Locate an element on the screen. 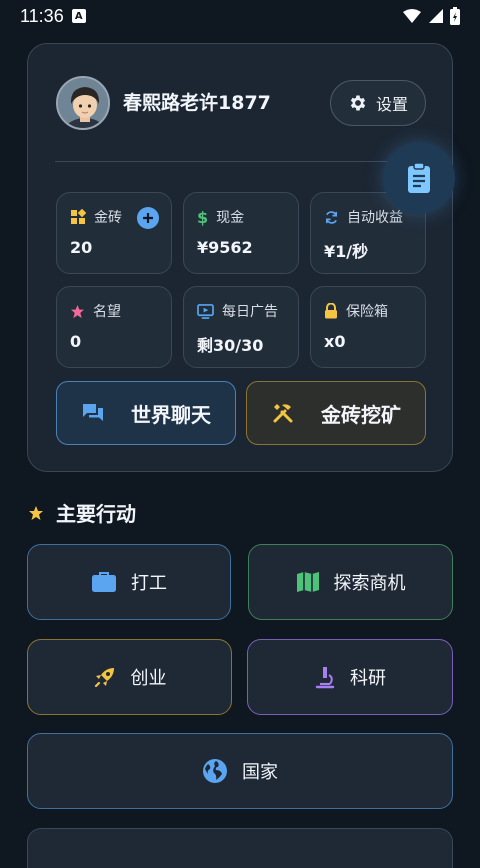 This screenshot has width=480, height=868. work-label: 打工 is located at coordinates (149, 583).